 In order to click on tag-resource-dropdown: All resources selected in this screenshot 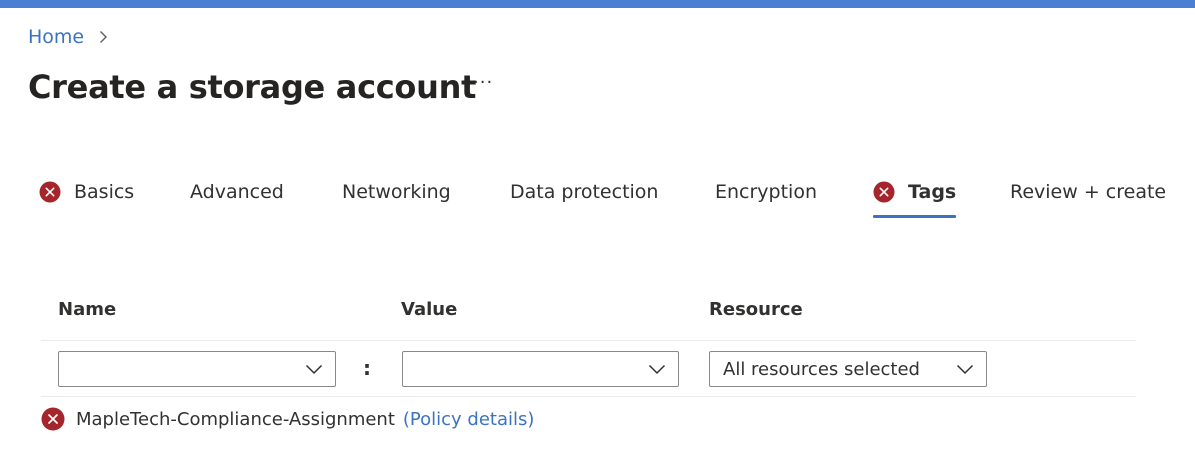, I will do `click(848, 369)`.